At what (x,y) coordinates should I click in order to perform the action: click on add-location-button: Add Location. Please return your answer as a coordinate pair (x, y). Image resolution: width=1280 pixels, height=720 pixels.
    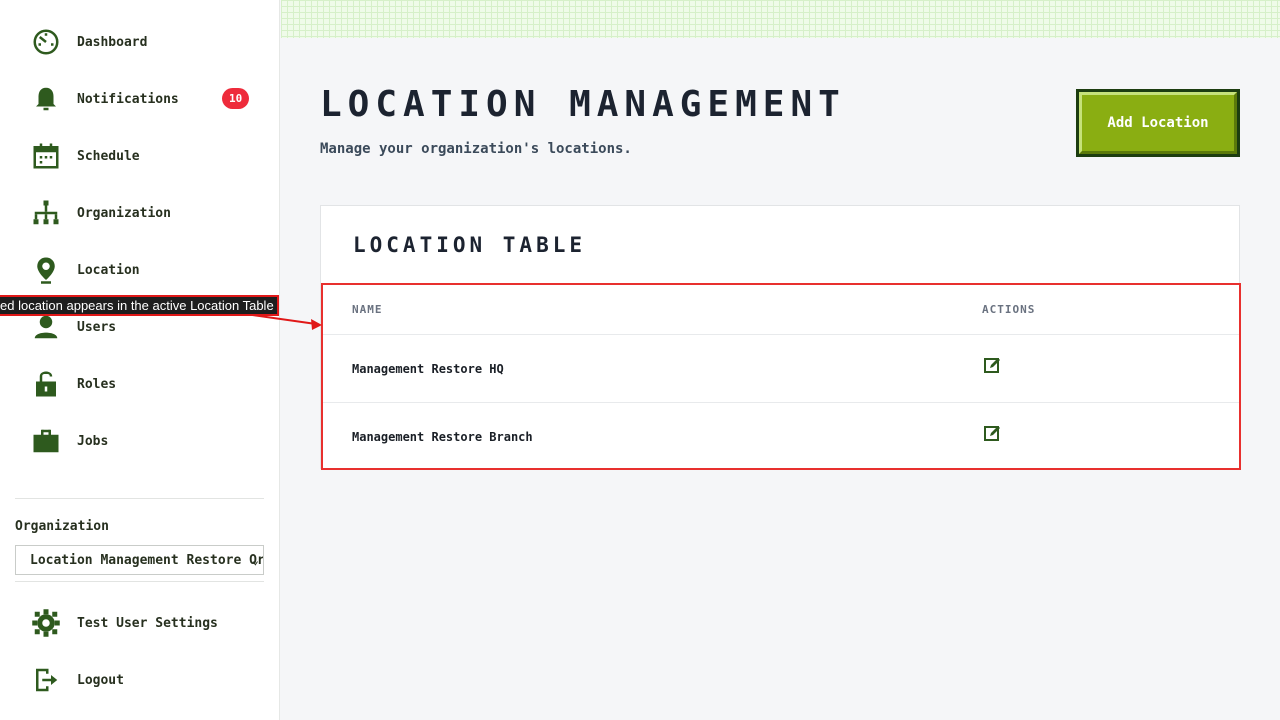
    Looking at the image, I should click on (1158, 123).